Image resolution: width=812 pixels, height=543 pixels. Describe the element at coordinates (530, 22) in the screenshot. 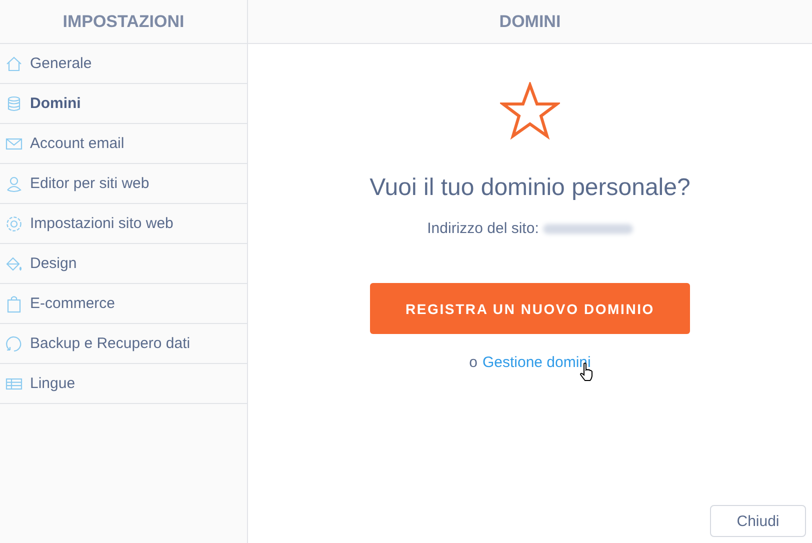

I see `panel-title: DOMINI` at that location.